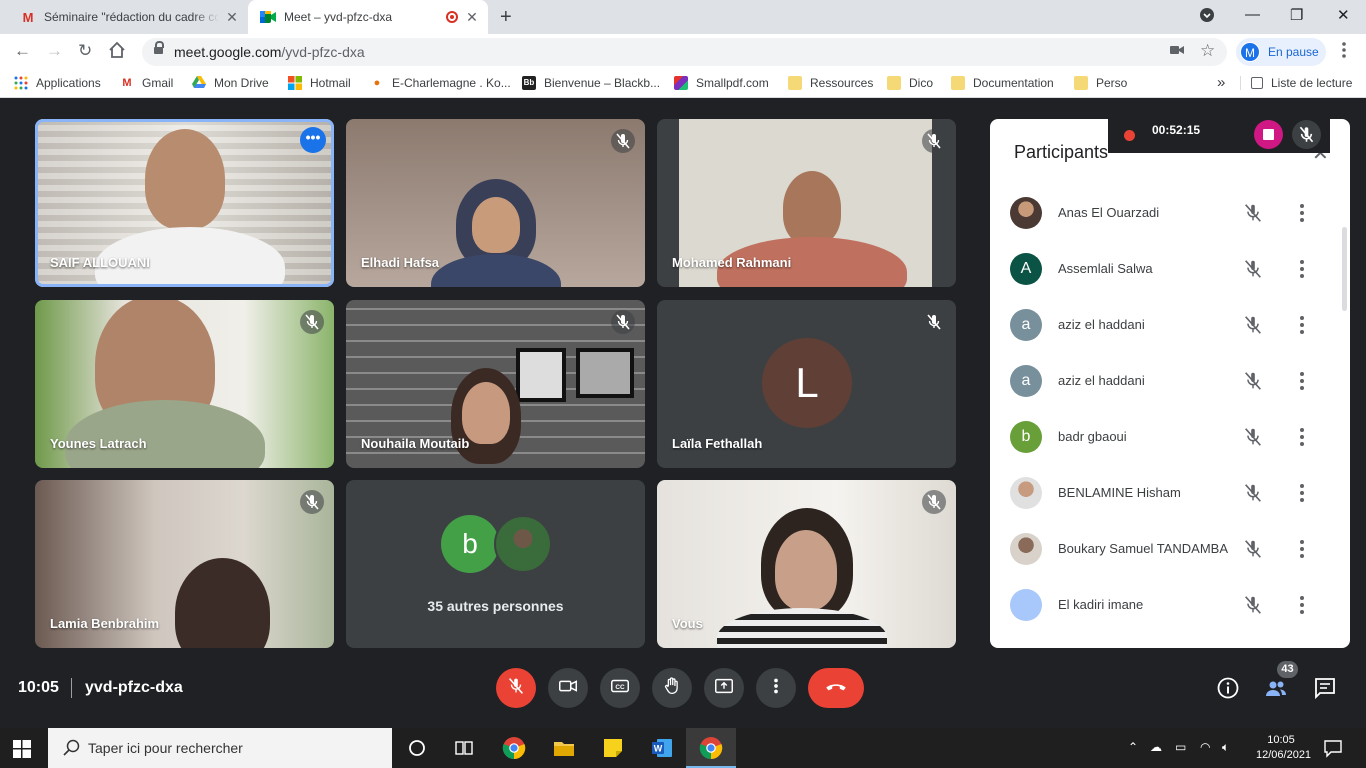 The image size is (1366, 768). What do you see at coordinates (830, 83) in the screenshot?
I see `bookmark-folder-ressources: Ressources` at bounding box center [830, 83].